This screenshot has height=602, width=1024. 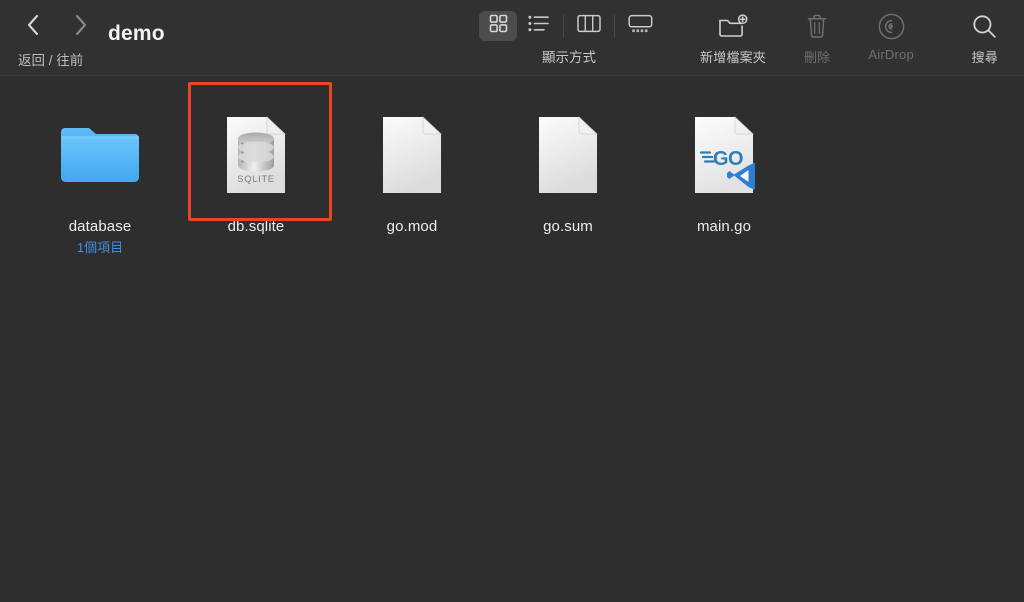 I want to click on view-mode-gallery-button, so click(x=640, y=26).